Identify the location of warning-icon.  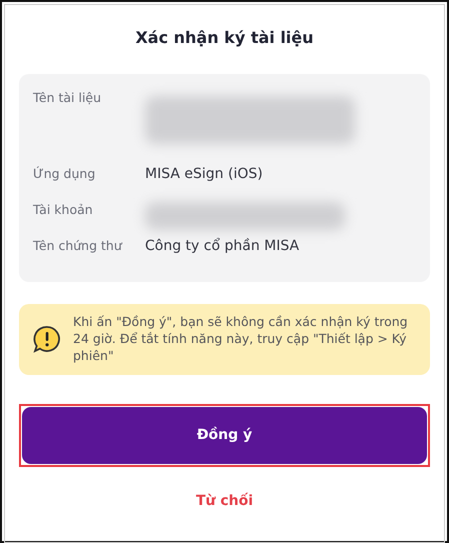
(47, 339).